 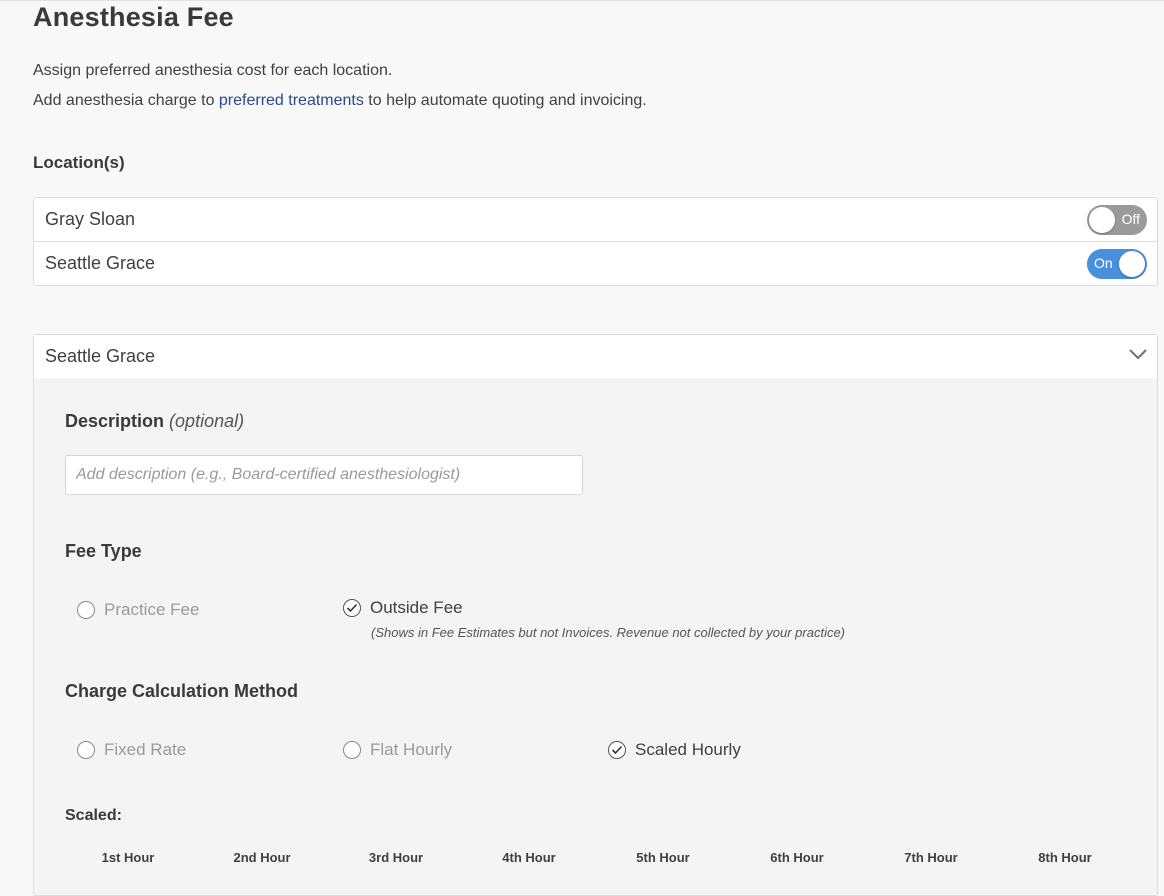 What do you see at coordinates (1065, 857) in the screenshot?
I see `hour-label-8: 8th Hour` at bounding box center [1065, 857].